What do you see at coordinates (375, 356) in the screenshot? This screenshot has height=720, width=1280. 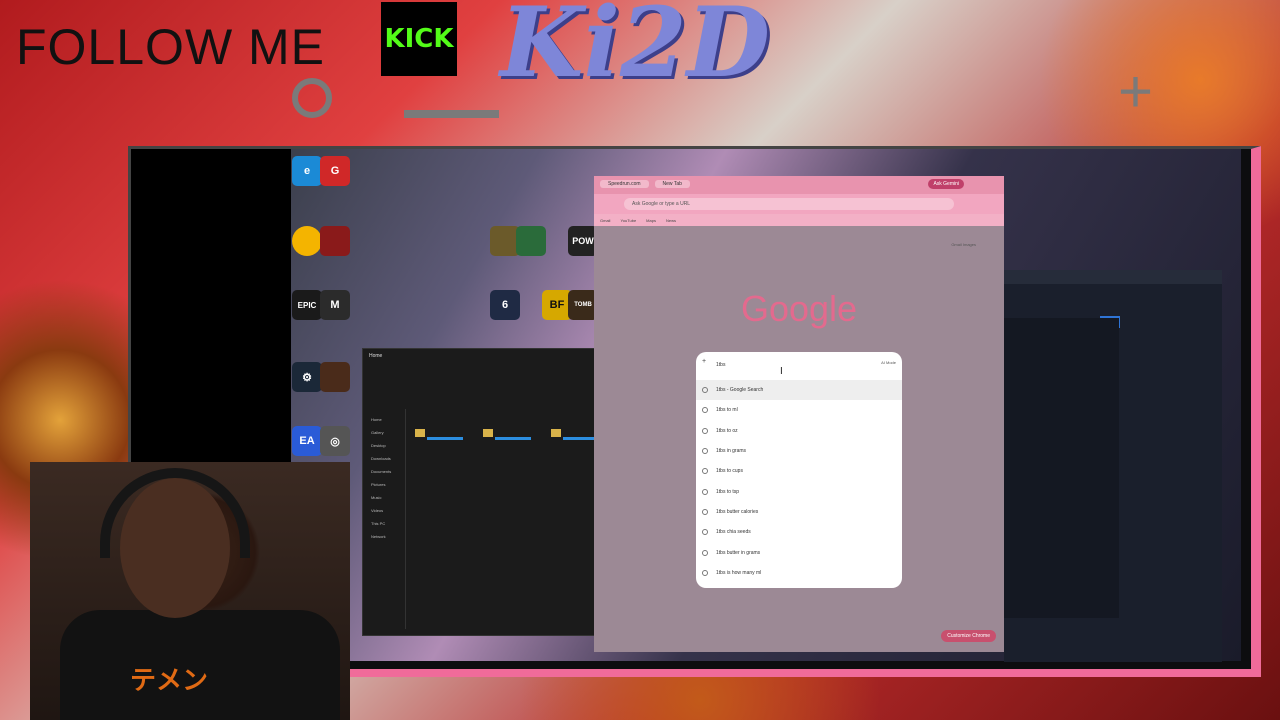 I see `explorer-tab: Home` at bounding box center [375, 356].